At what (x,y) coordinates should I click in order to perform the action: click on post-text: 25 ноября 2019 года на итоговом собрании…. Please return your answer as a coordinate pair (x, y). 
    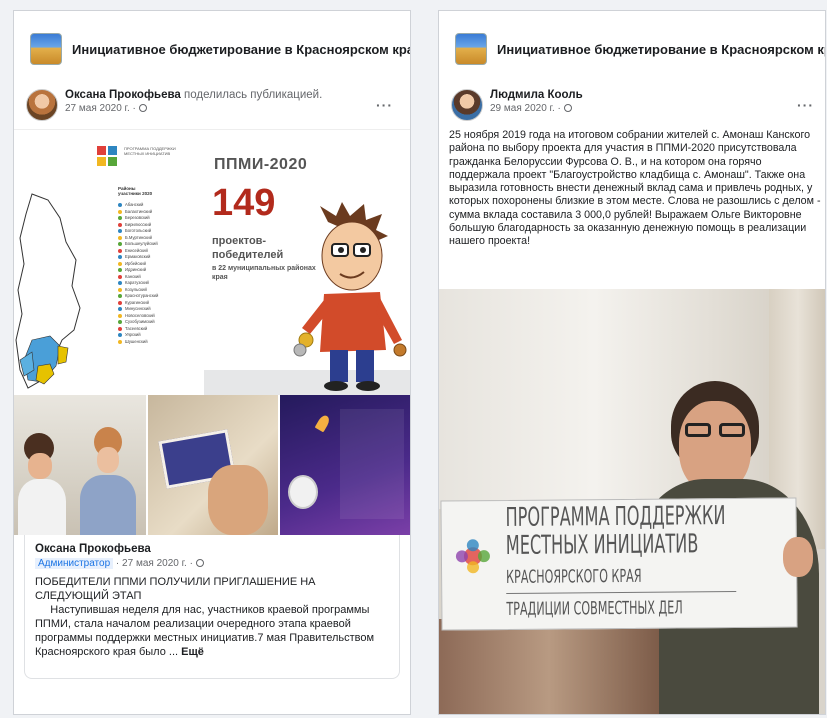
    Looking at the image, I should click on (635, 188).